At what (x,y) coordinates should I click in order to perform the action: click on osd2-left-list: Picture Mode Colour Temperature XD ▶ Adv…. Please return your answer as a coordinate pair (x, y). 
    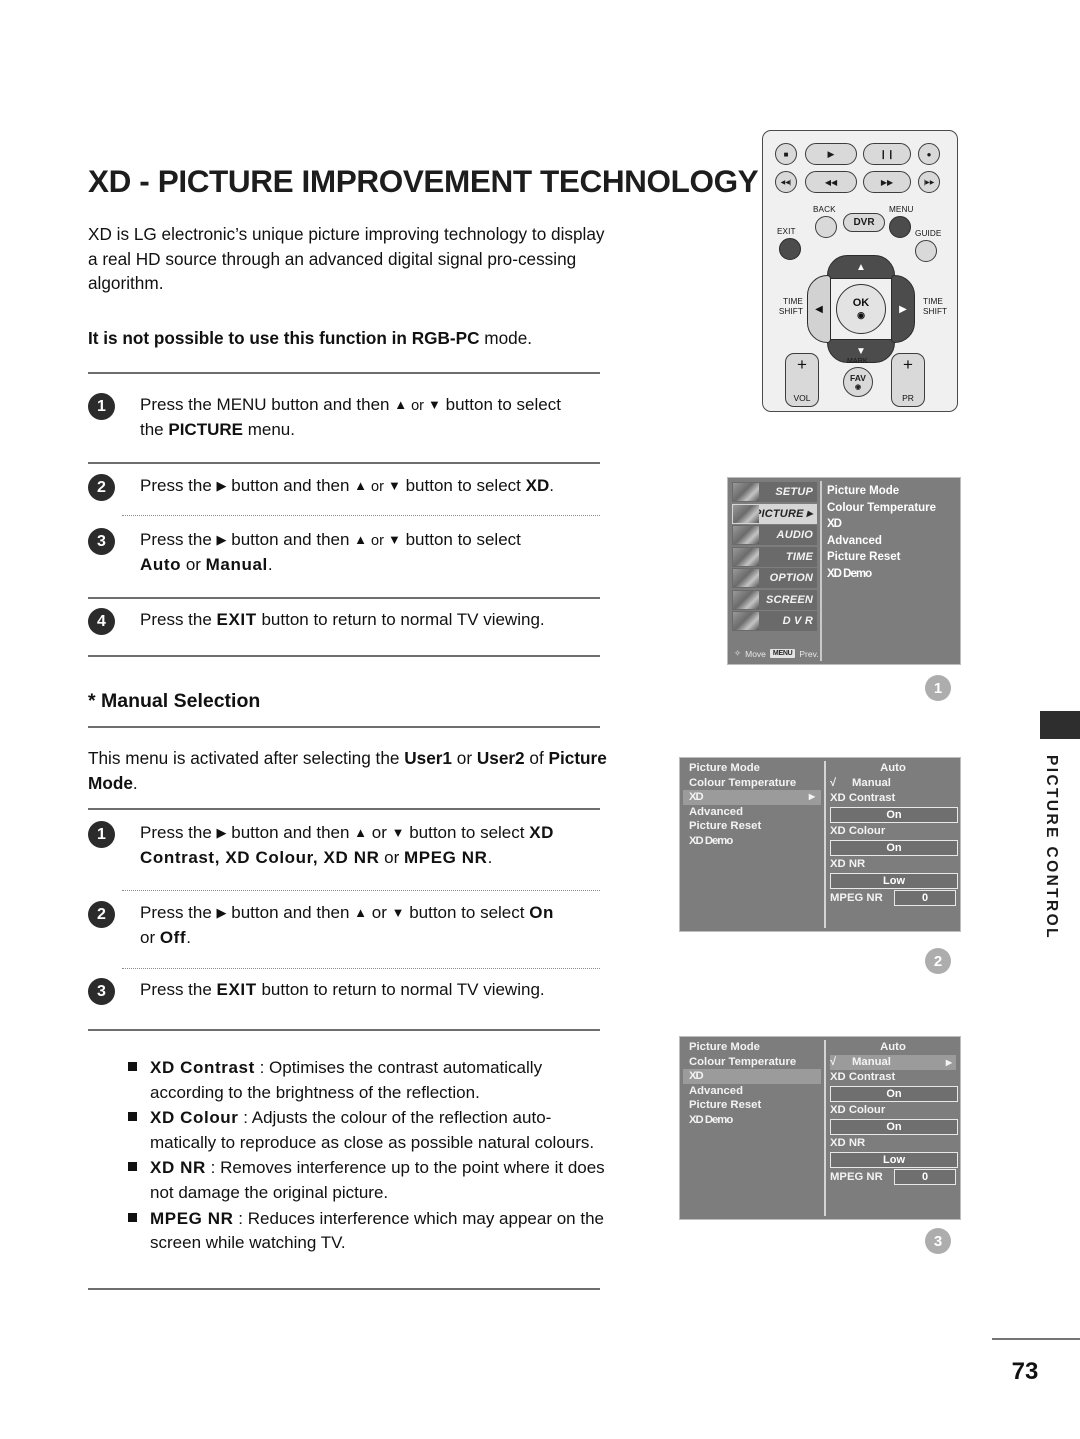
    Looking at the image, I should click on (752, 844).